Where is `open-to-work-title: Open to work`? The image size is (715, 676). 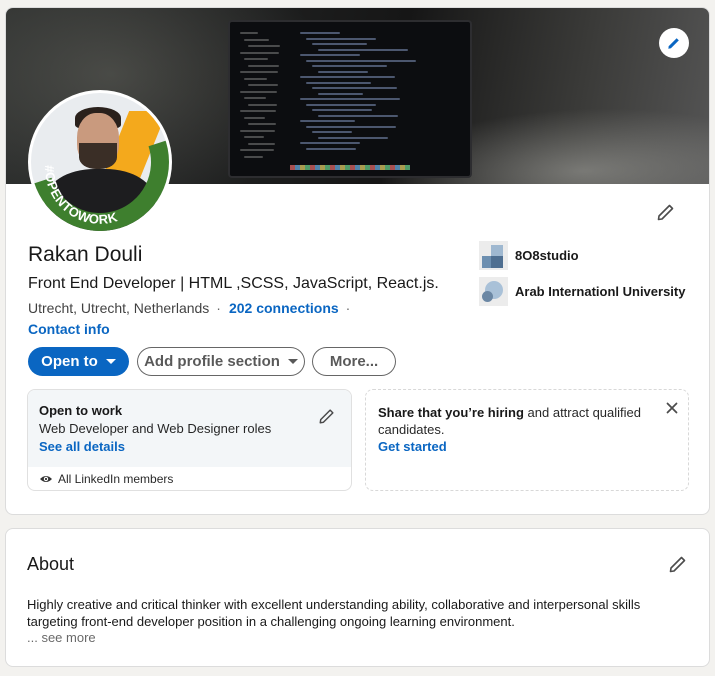
open-to-work-title: Open to work is located at coordinates (81, 410).